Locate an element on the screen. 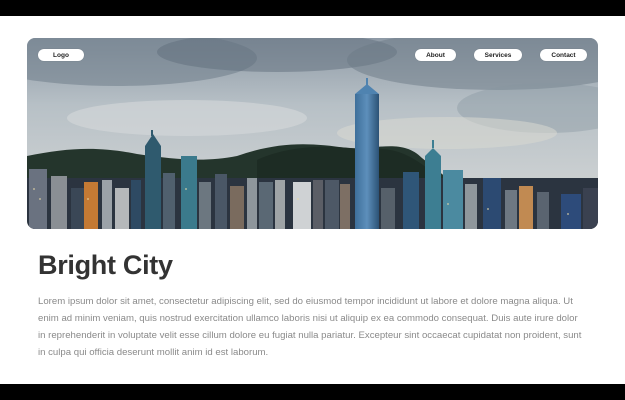 Image resolution: width=625 pixels, height=400 pixels. nav-services-button: Services is located at coordinates (498, 55).